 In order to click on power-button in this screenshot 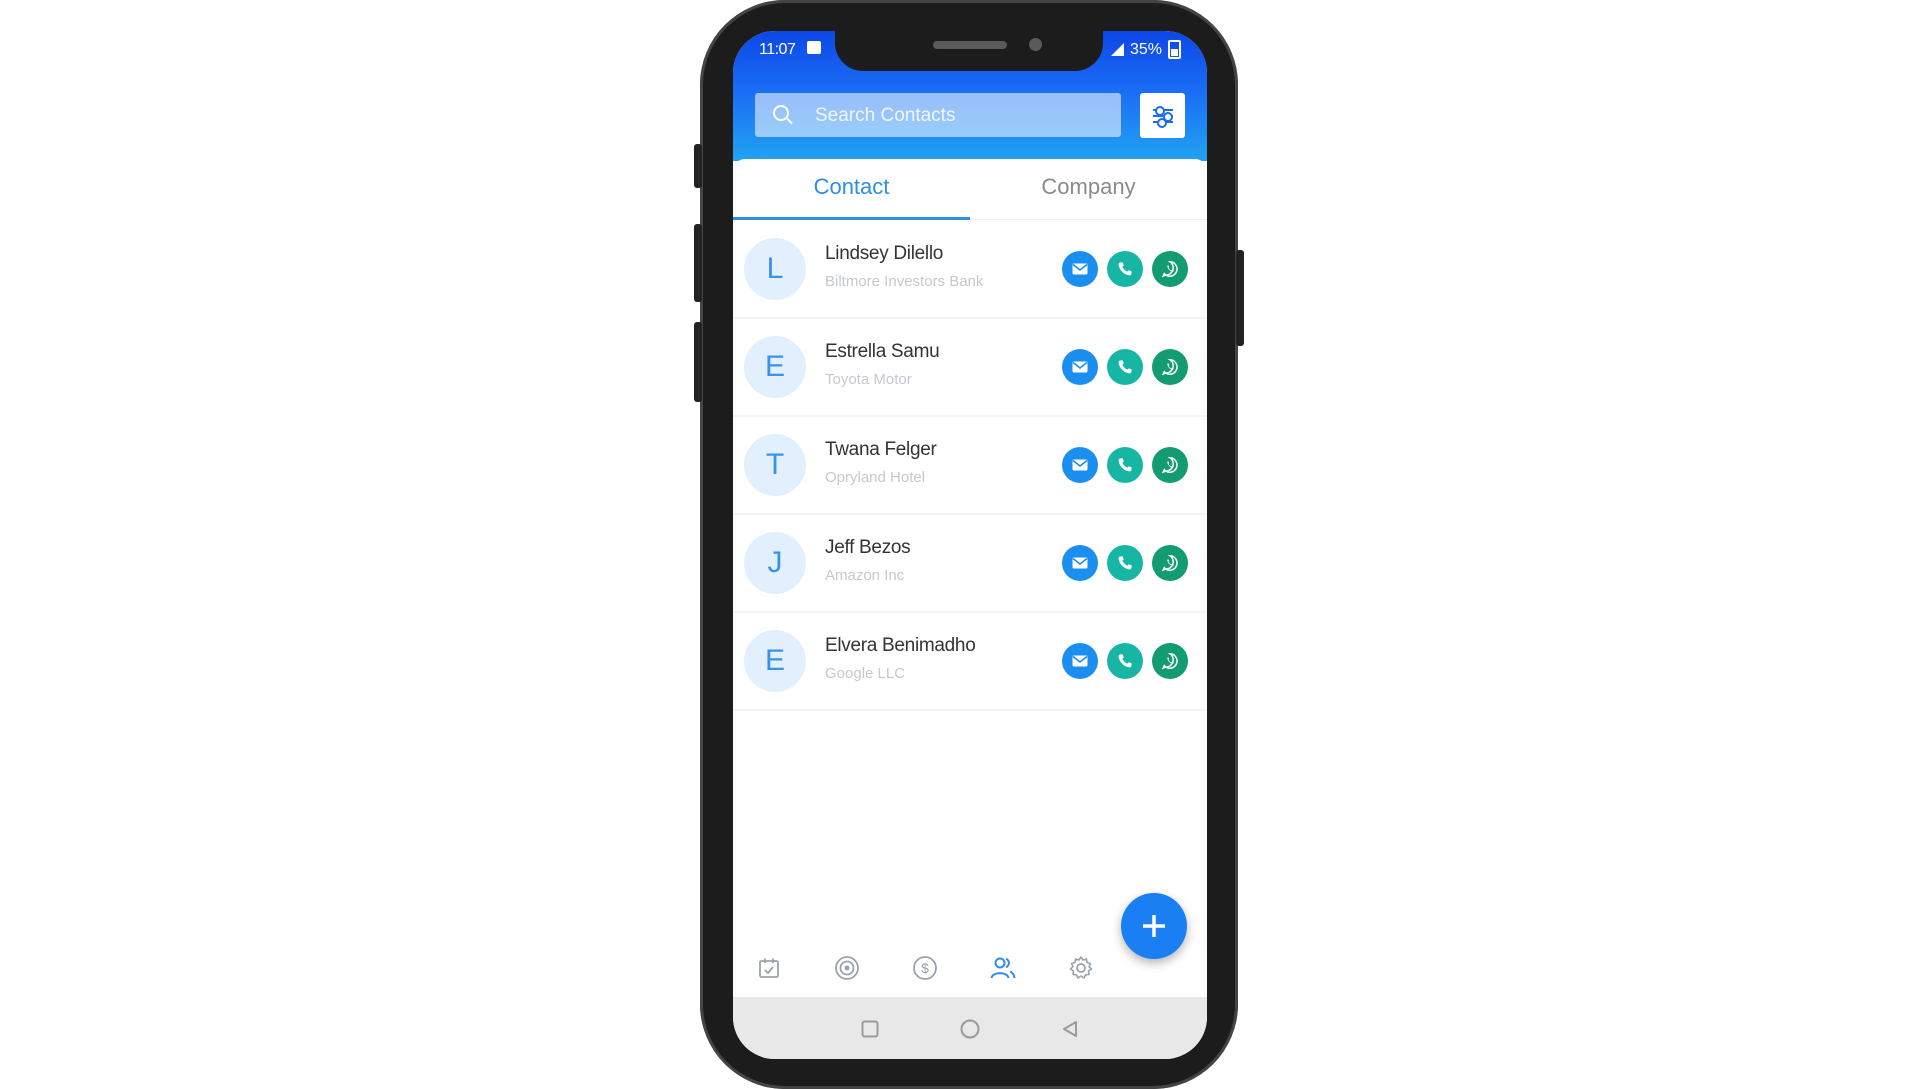, I will do `click(1240, 298)`.